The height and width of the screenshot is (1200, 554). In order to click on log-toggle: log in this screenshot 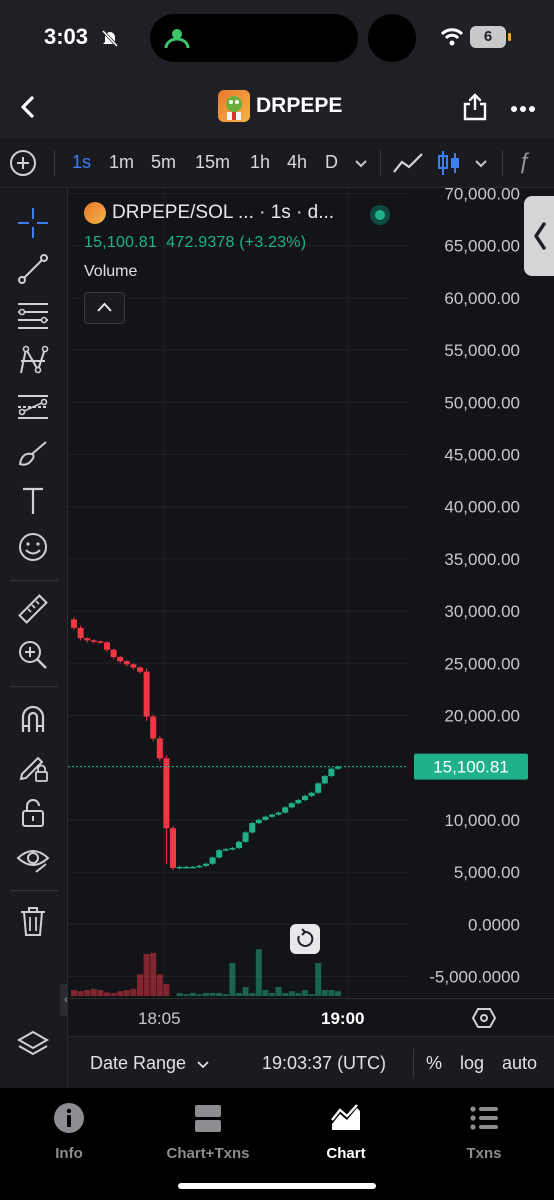, I will do `click(472, 1063)`.